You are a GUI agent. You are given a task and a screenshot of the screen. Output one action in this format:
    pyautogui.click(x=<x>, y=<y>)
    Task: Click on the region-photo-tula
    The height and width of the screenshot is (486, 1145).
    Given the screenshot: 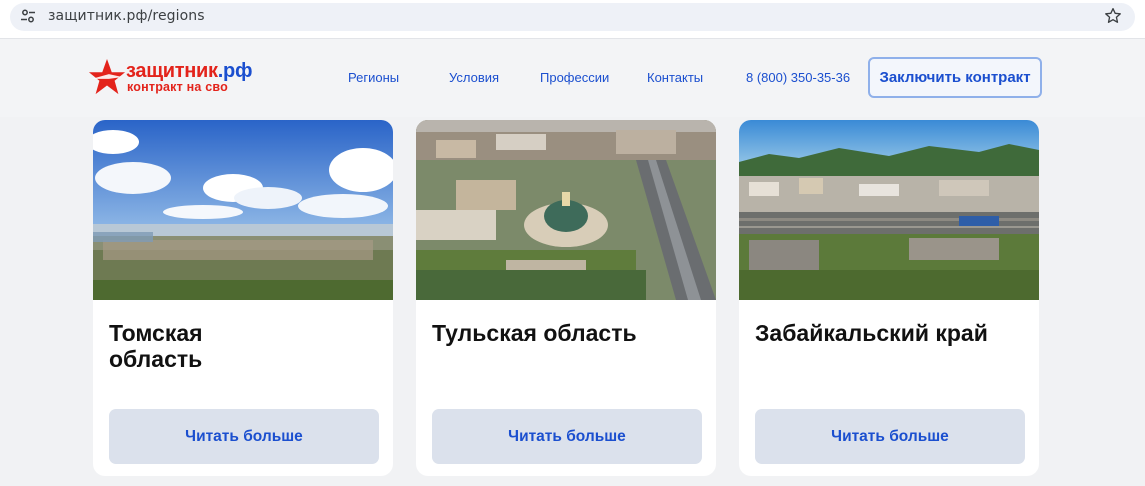 What is the action you would take?
    pyautogui.click(x=566, y=210)
    